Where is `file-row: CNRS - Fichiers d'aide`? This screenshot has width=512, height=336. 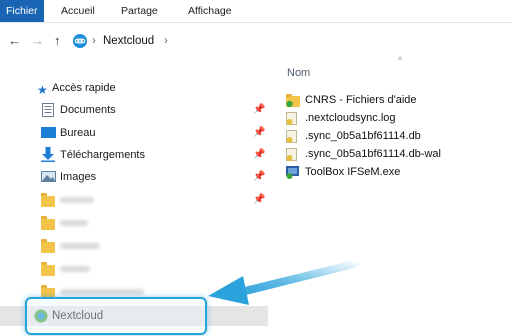 file-row: CNRS - Fichiers d'aide is located at coordinates (399, 100).